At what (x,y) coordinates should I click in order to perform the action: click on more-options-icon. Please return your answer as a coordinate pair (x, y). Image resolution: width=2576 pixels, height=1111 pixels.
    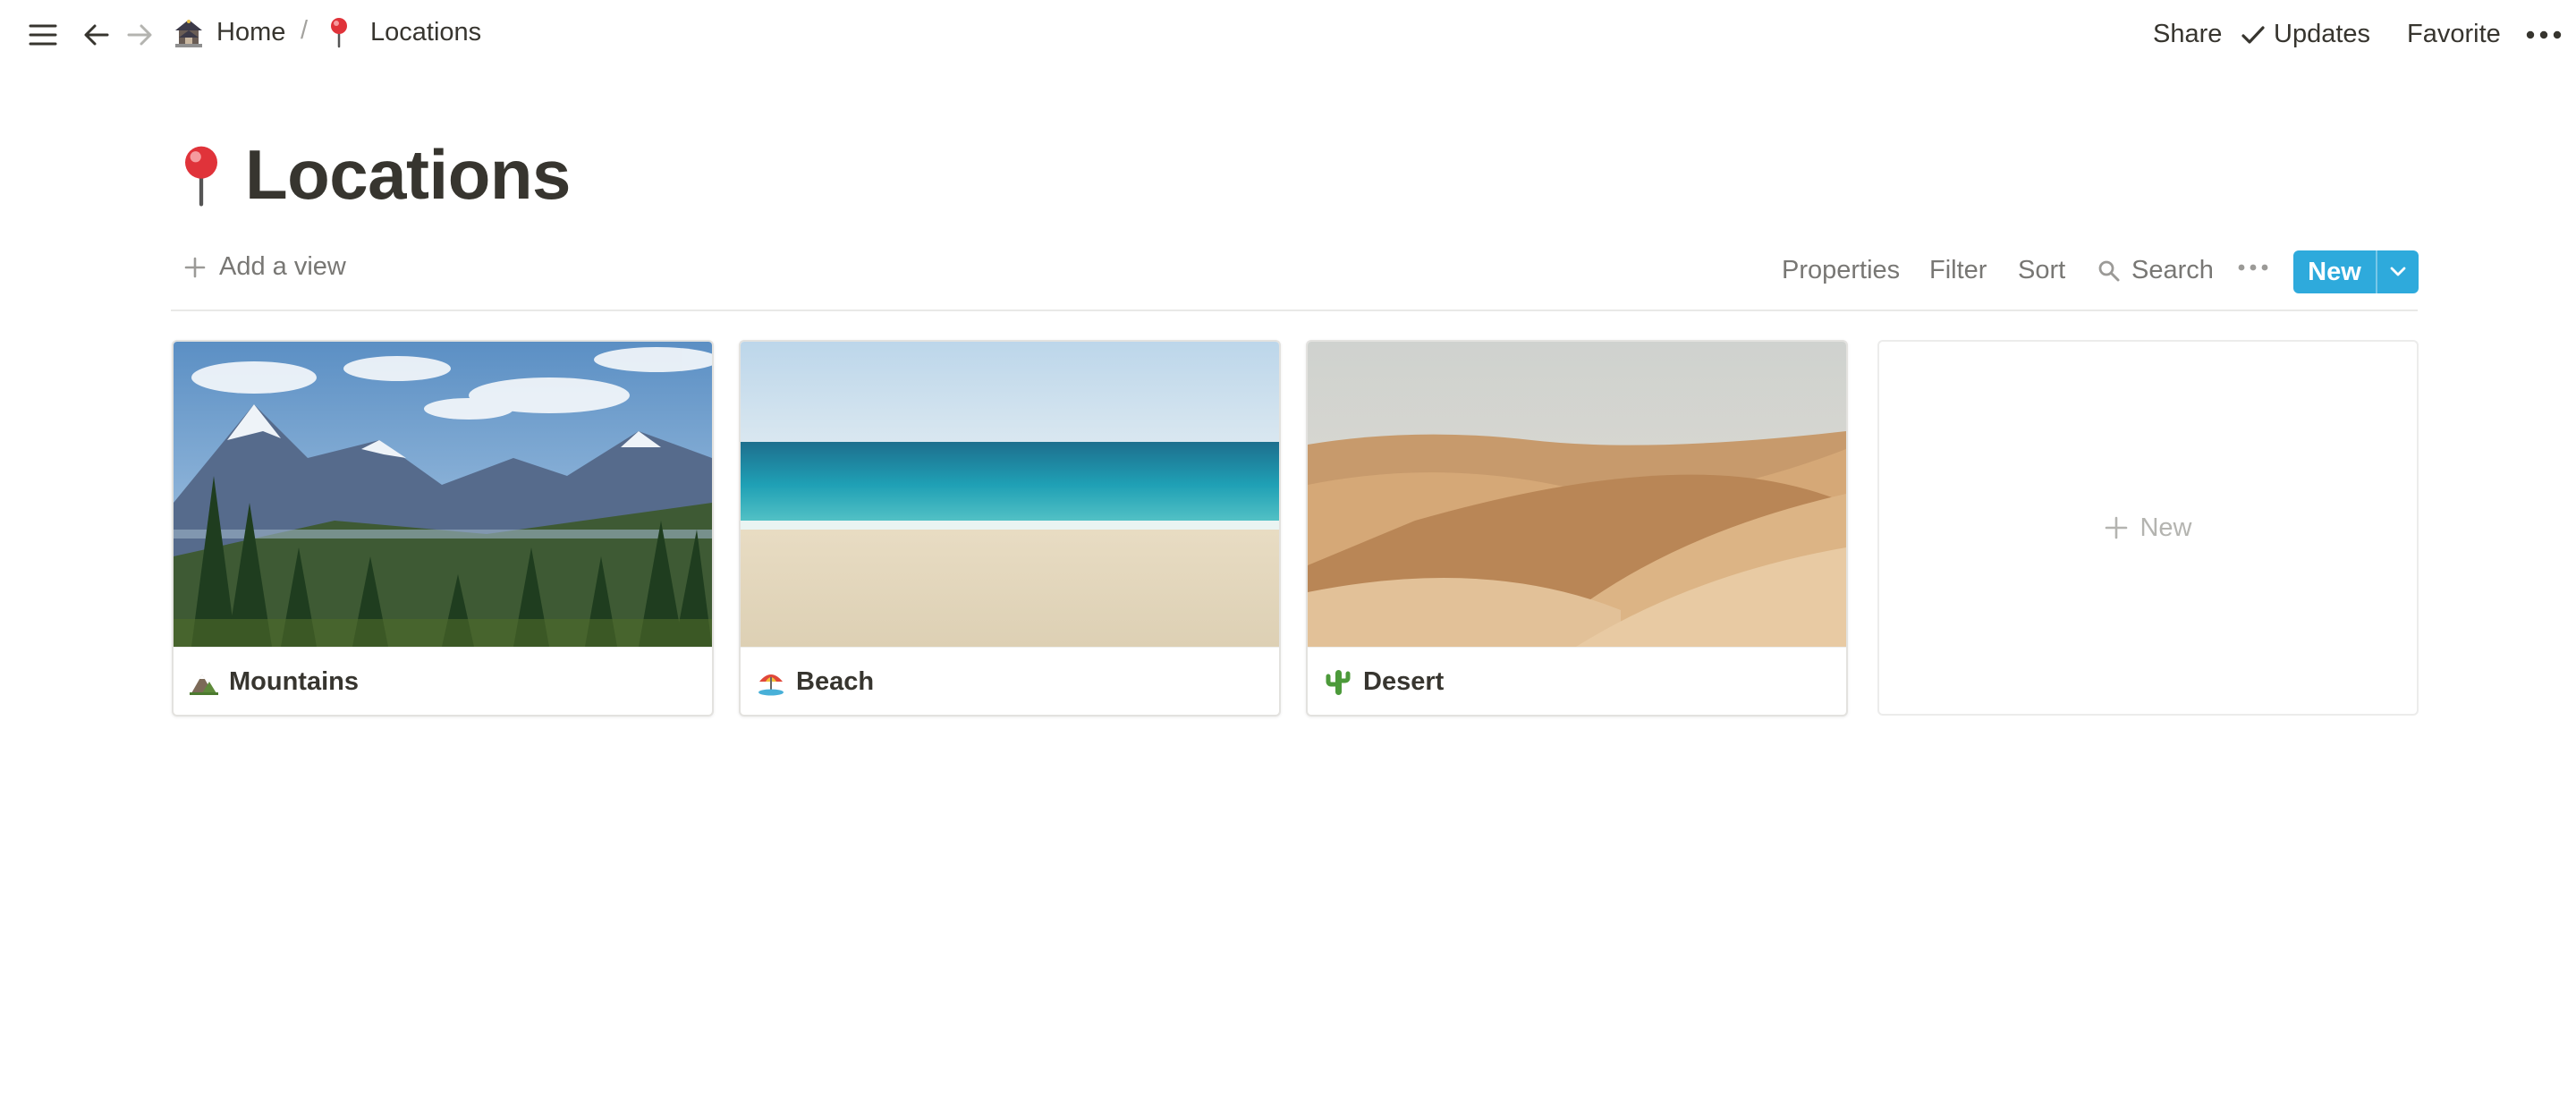
    Looking at the image, I should click on (2543, 35).